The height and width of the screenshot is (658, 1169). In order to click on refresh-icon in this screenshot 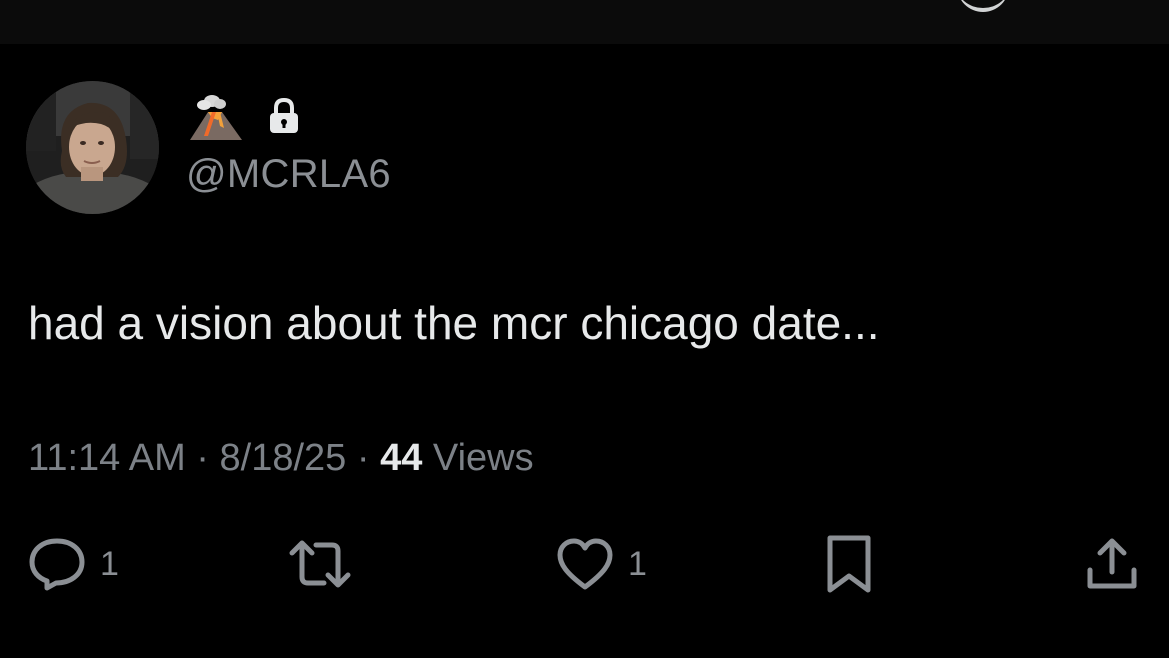, I will do `click(983, 6)`.